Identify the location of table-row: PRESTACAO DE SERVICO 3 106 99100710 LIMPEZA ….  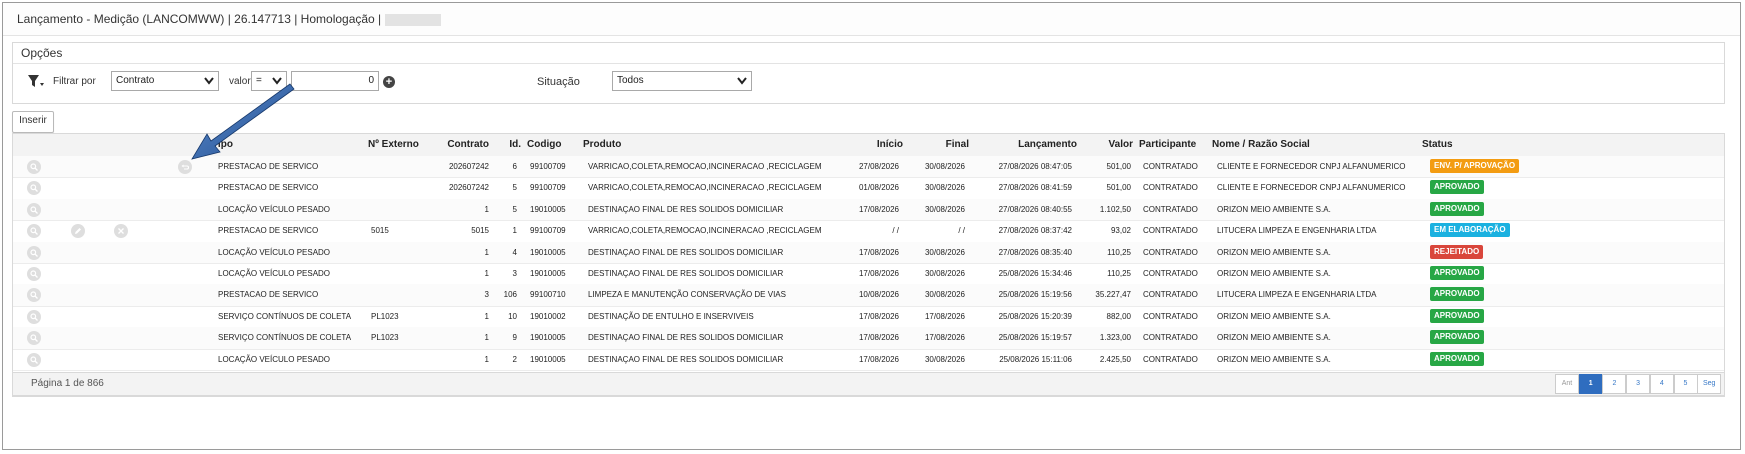
(868, 295).